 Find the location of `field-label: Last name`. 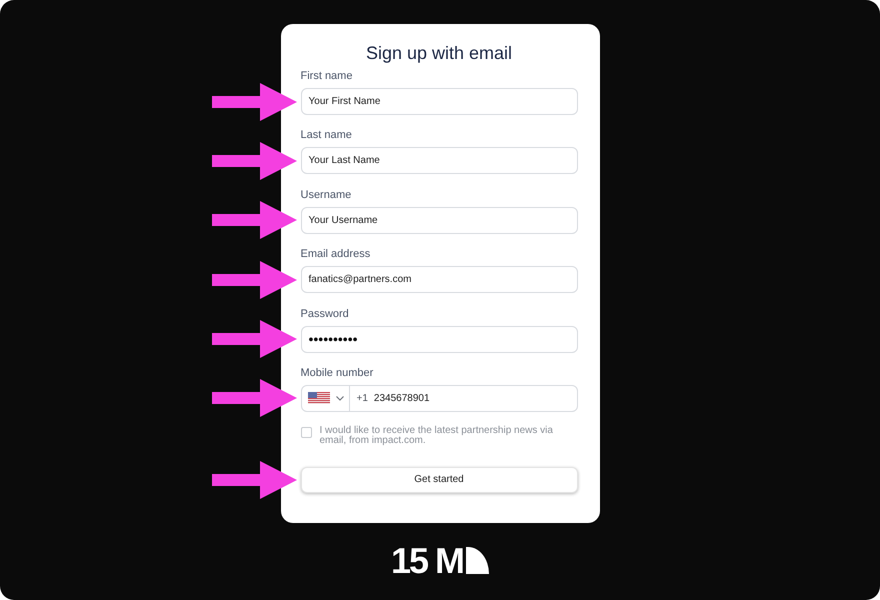

field-label: Last name is located at coordinates (326, 135).